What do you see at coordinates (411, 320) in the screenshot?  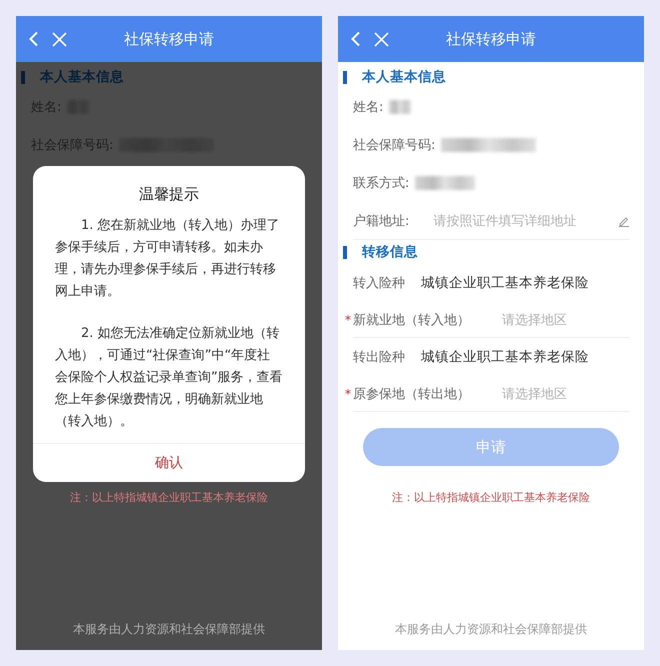 I see `field-label: 新就业地（转入地）` at bounding box center [411, 320].